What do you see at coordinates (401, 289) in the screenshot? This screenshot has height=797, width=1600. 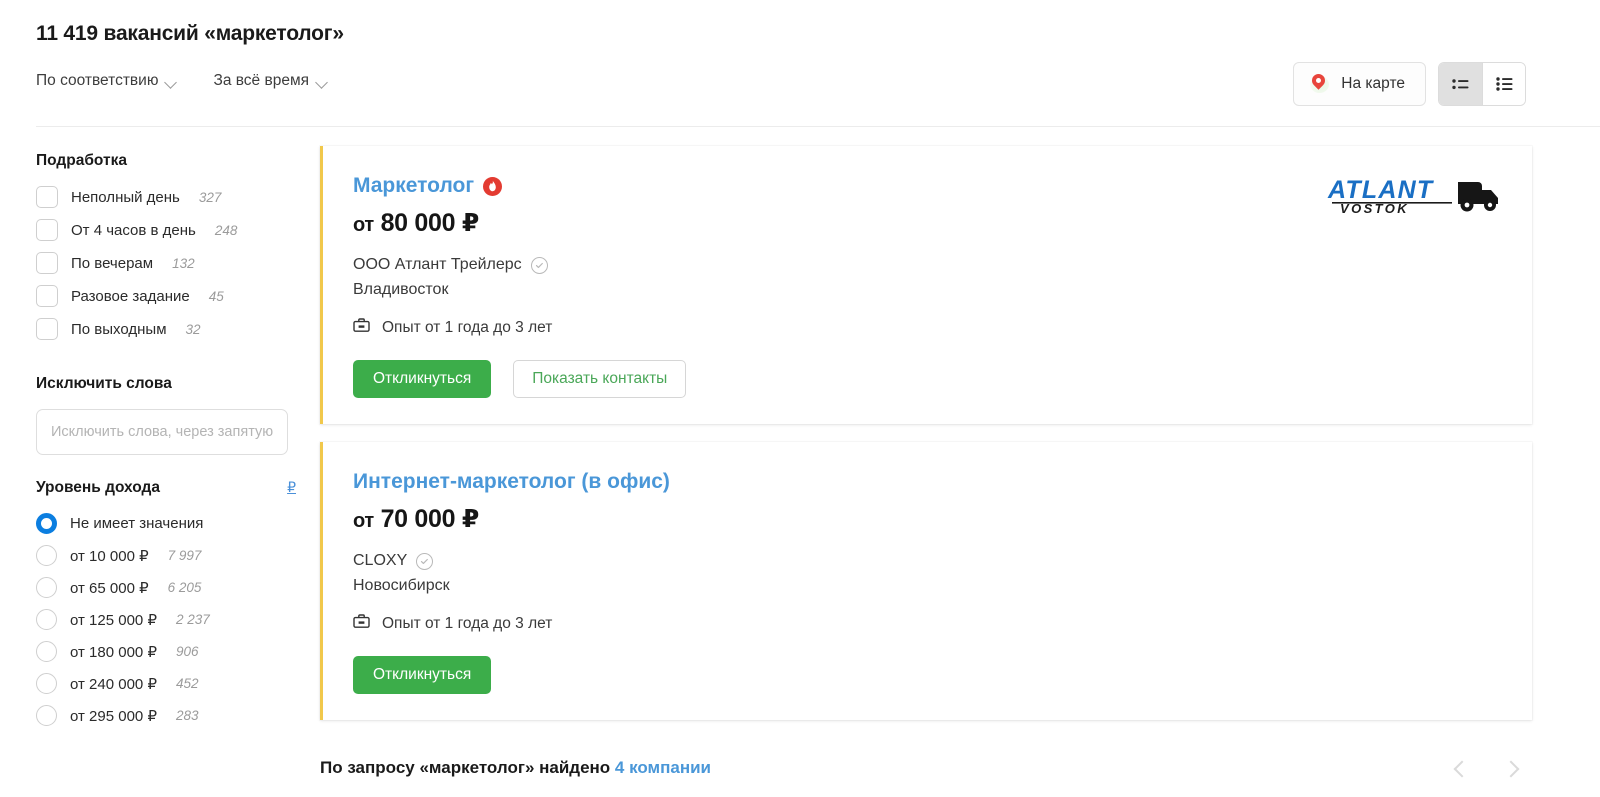 I see `vacancy-city: Владивосток` at bounding box center [401, 289].